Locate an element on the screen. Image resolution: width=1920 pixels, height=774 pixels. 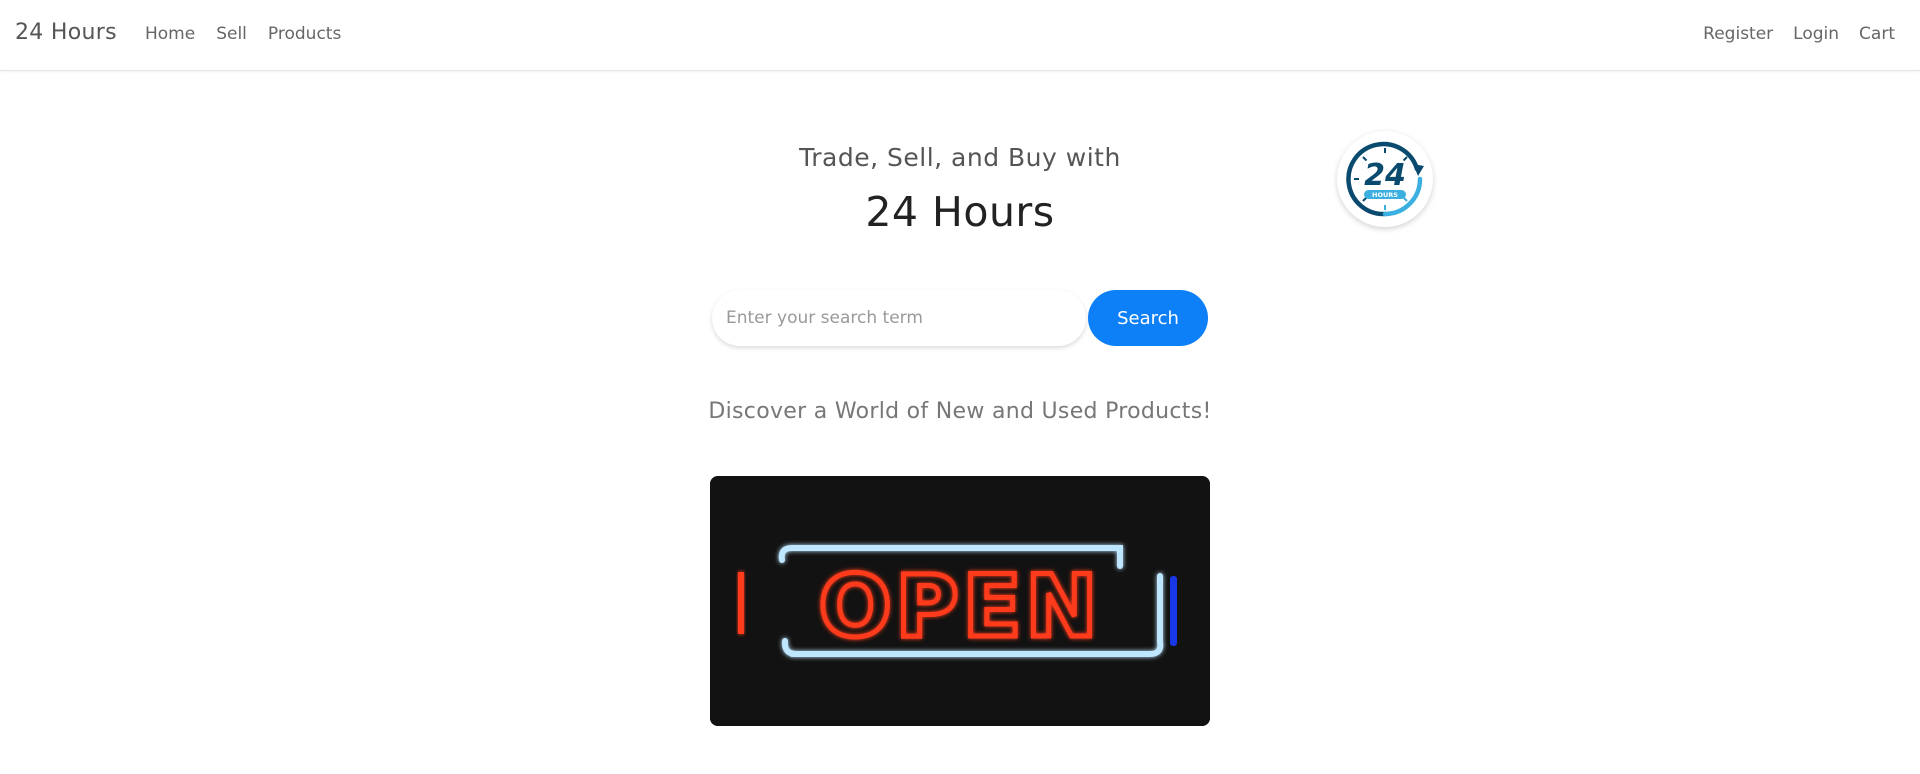
nav-login-link: Login is located at coordinates (1816, 34).